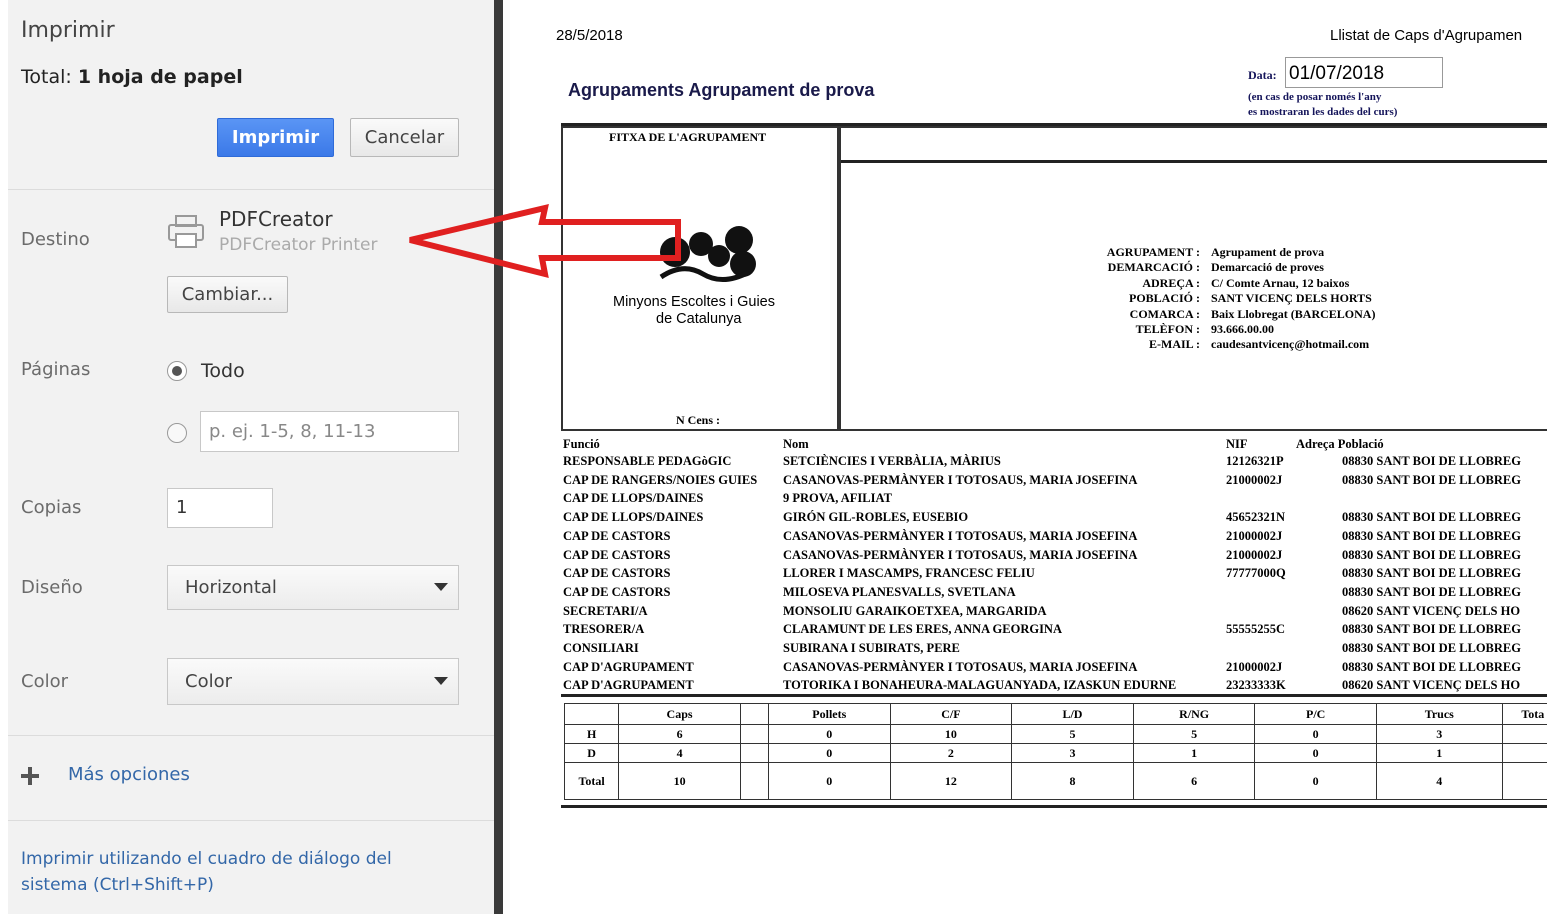 The width and height of the screenshot is (1547, 914). I want to click on destination-label: Destino, so click(55, 239).